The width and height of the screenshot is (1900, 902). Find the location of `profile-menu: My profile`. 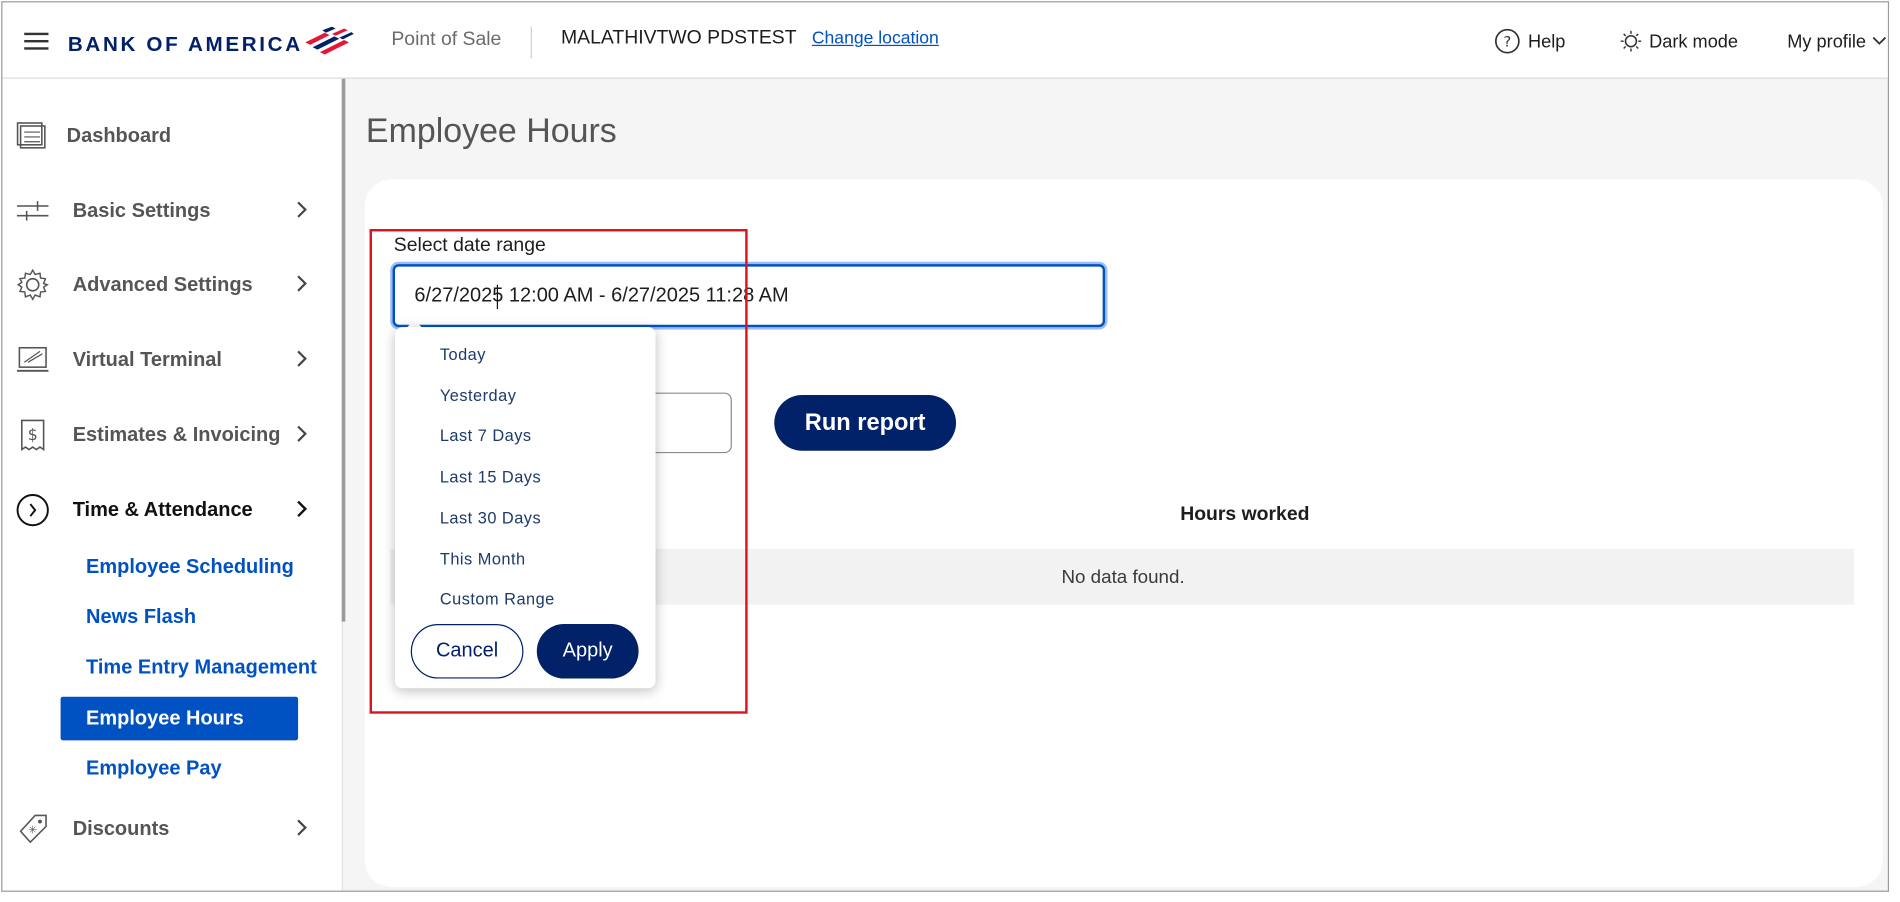

profile-menu: My profile is located at coordinates (1837, 41).